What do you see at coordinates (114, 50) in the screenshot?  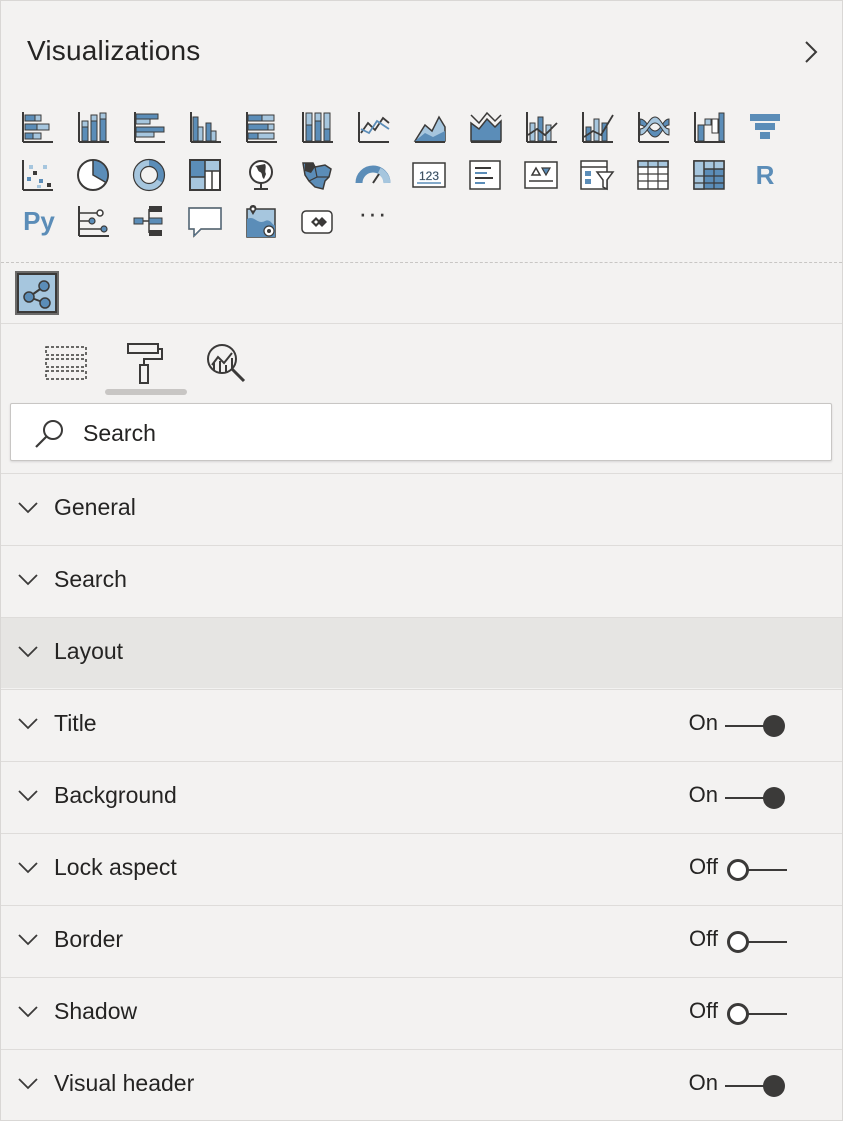 I see `pane-title: Visualizations` at bounding box center [114, 50].